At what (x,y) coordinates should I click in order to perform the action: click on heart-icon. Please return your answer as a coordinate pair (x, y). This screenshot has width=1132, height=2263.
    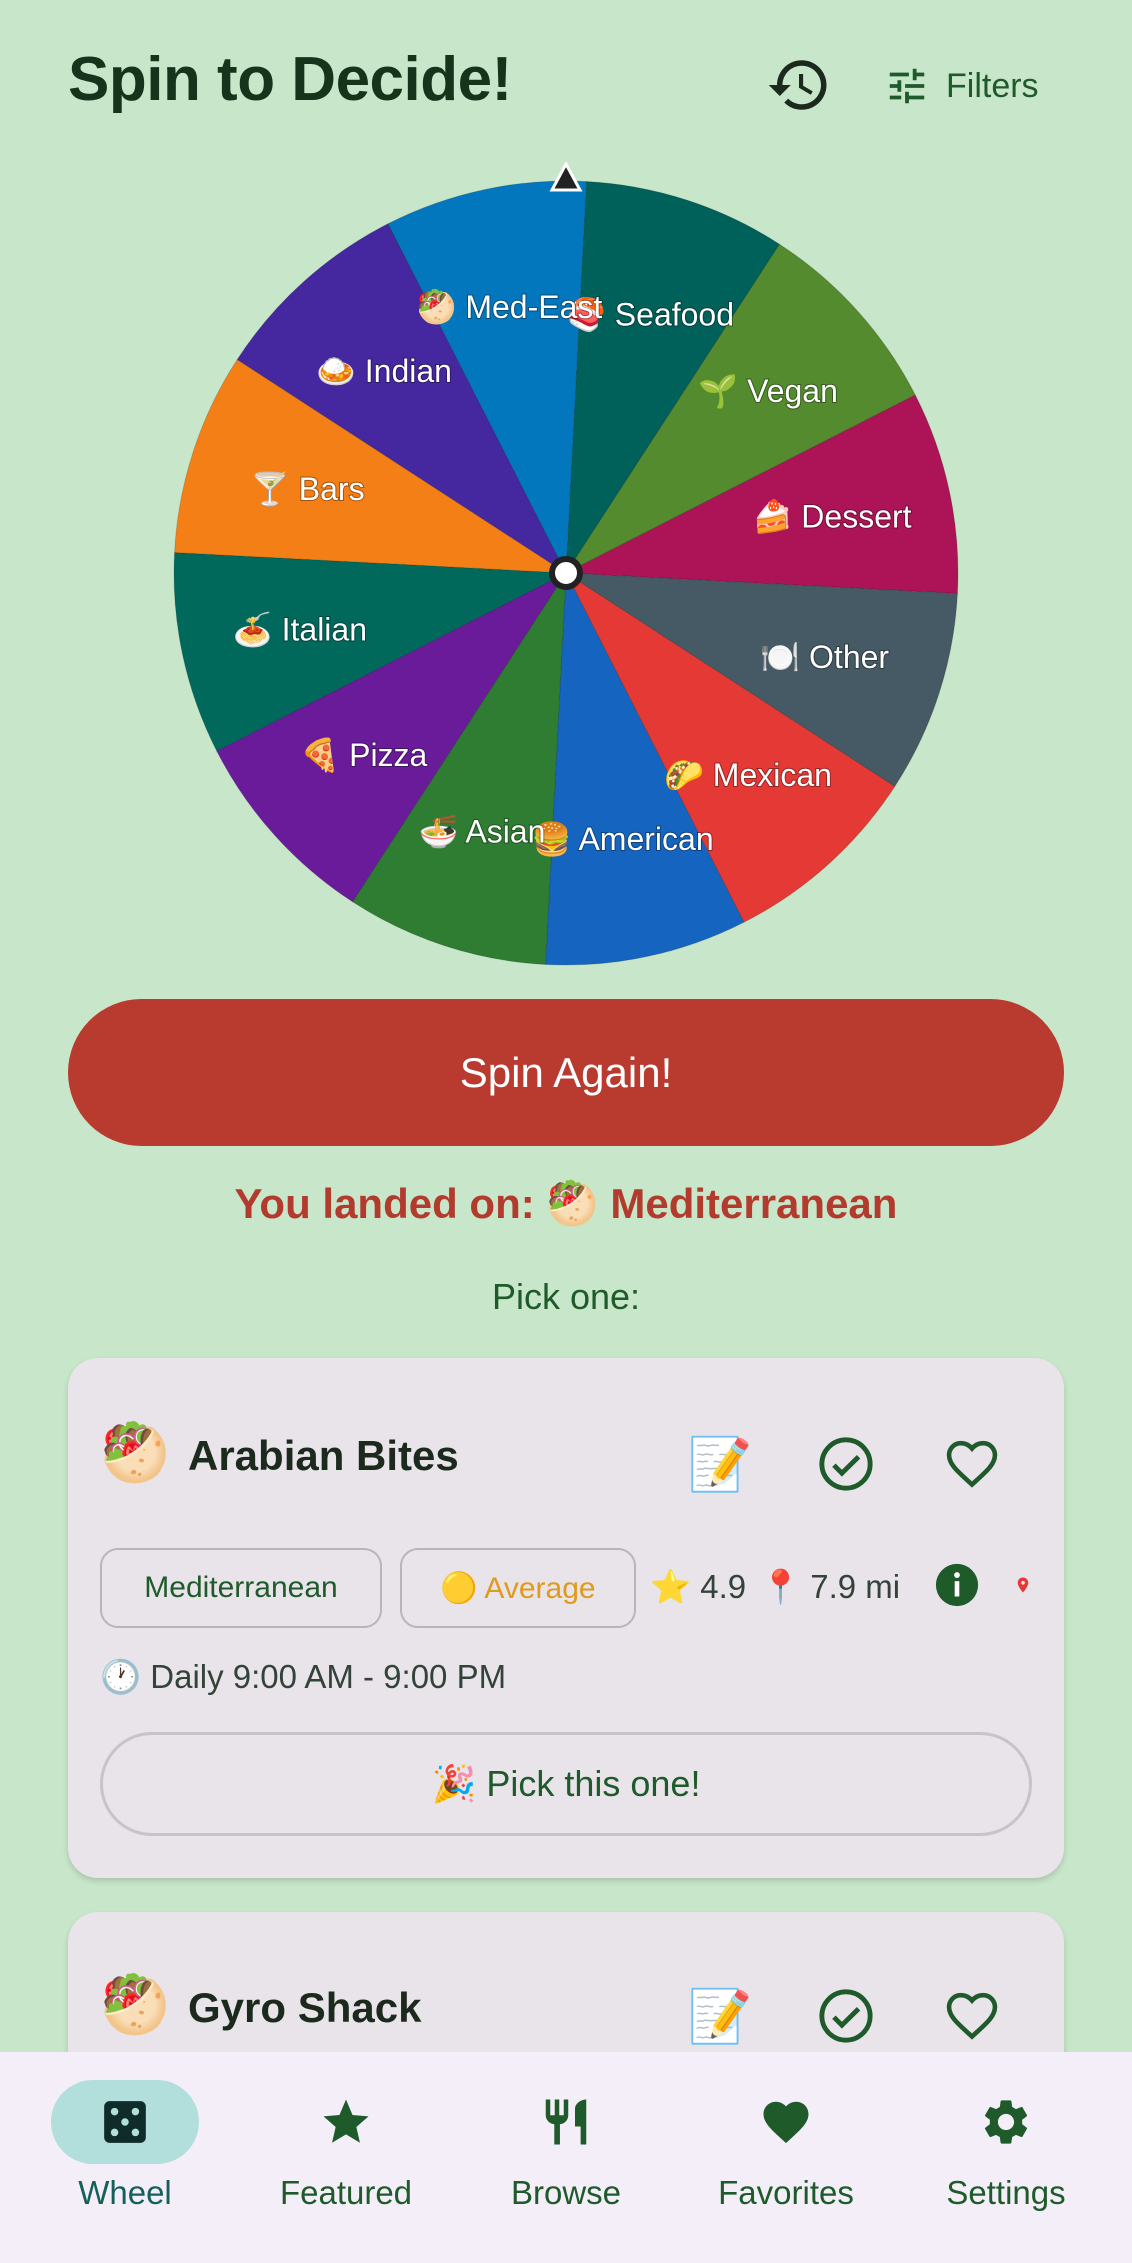
    Looking at the image, I should click on (786, 2122).